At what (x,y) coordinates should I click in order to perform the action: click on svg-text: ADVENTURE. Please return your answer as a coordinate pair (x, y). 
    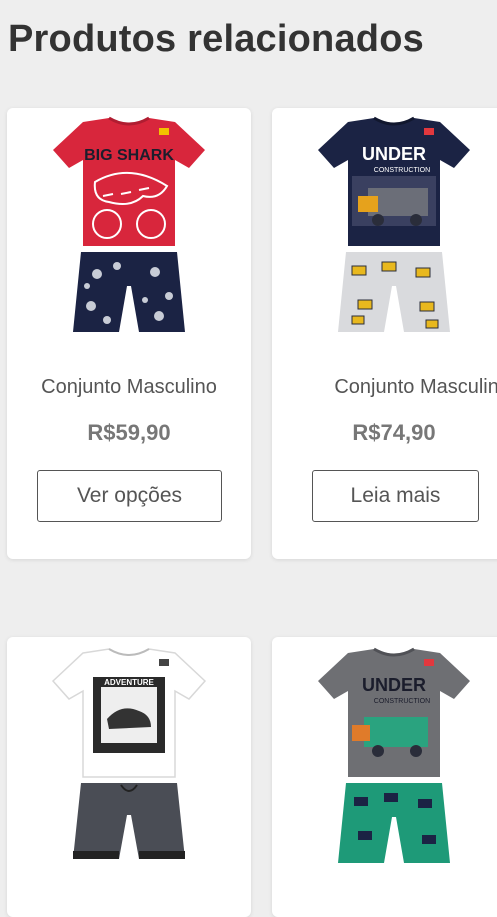
    Looking at the image, I should click on (129, 682).